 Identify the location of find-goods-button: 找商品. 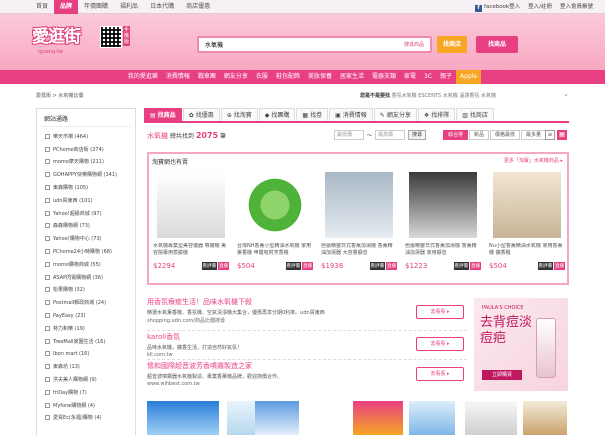
(497, 44).